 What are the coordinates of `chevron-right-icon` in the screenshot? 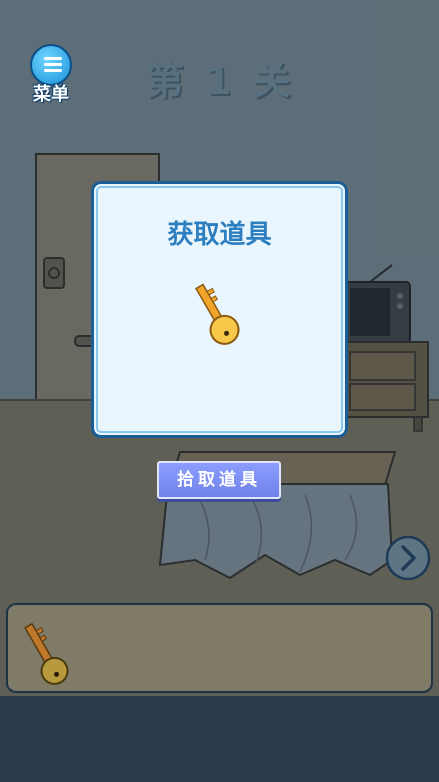 It's located at (408, 558).